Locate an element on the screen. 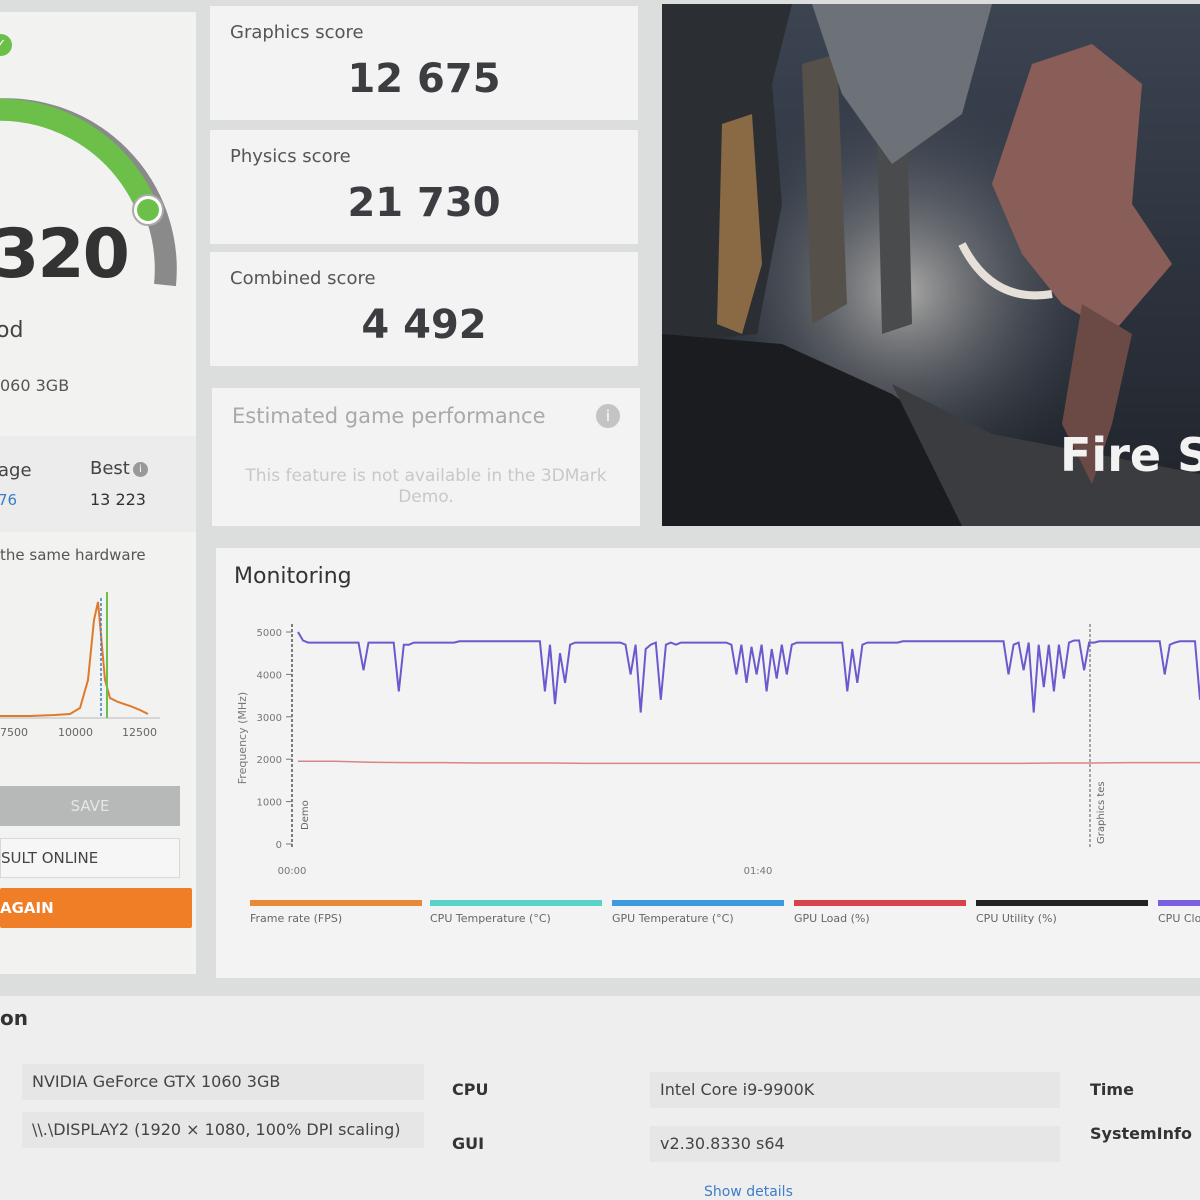 The width and height of the screenshot is (1200, 1200). cpu-key: CPU is located at coordinates (470, 1089).